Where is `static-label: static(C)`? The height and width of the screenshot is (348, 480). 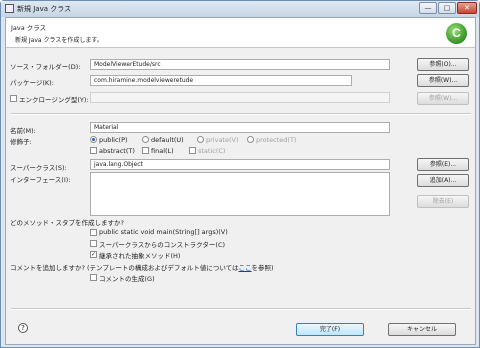
static-label: static(C) is located at coordinates (212, 151).